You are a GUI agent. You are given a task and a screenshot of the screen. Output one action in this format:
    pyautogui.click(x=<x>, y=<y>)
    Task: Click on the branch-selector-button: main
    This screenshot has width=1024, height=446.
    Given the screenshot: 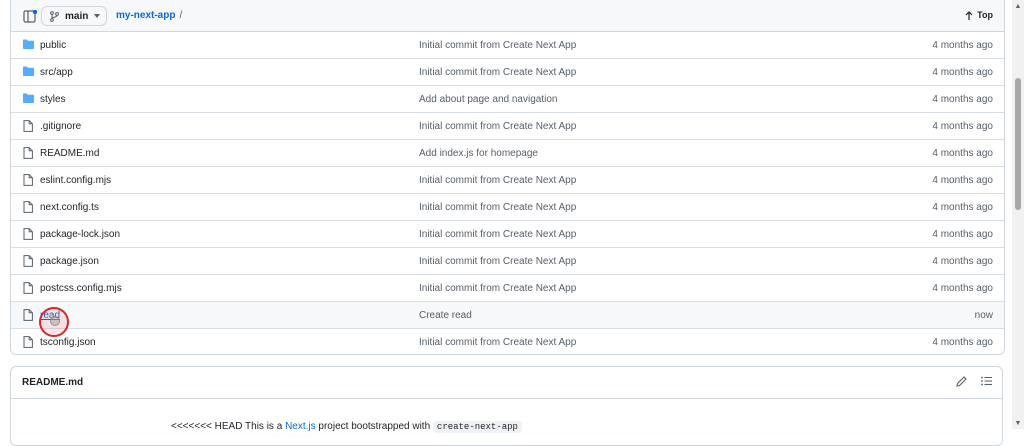 What is the action you would take?
    pyautogui.click(x=74, y=16)
    